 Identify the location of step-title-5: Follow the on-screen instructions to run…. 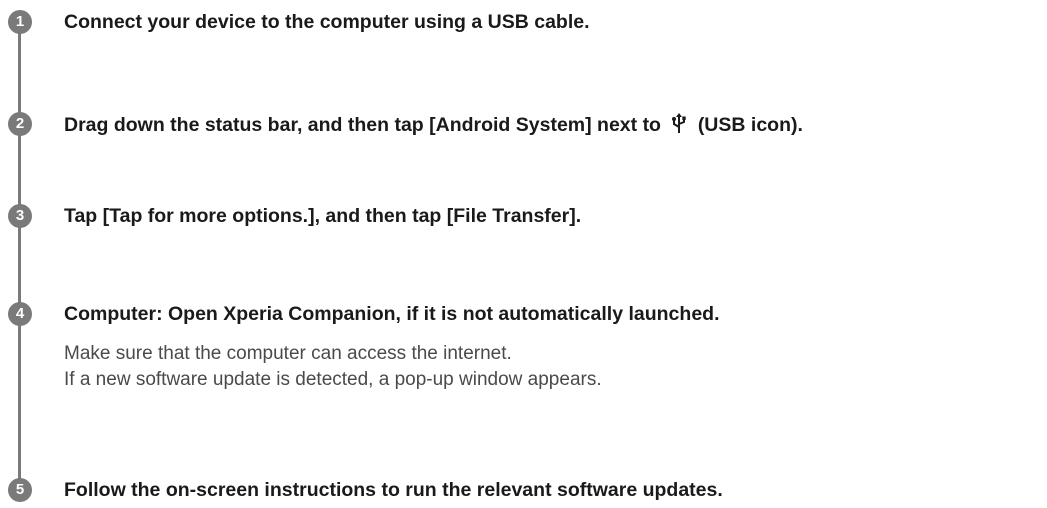
(393, 490).